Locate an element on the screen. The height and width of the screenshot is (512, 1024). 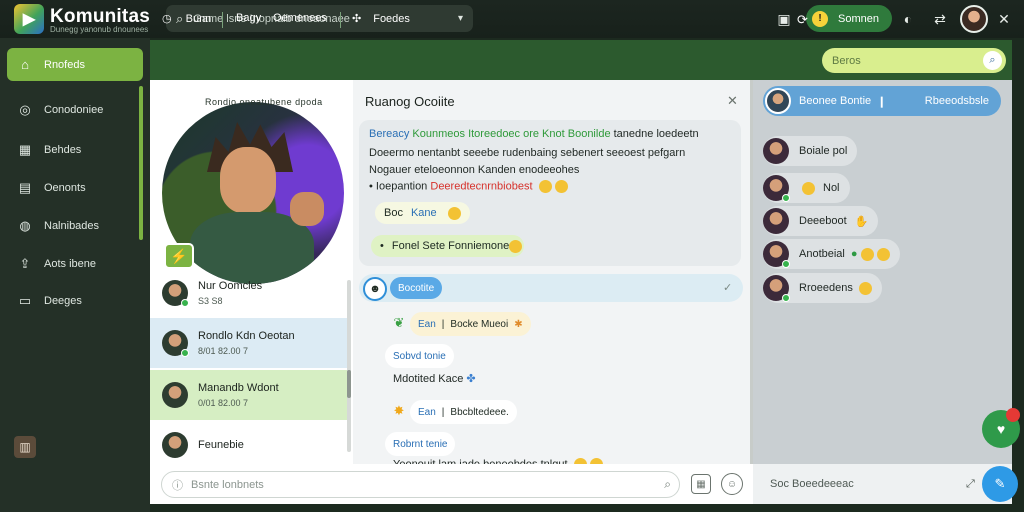
reply-chip: Ean | Bocke Mueoi ✱ is located at coordinates (470, 324).